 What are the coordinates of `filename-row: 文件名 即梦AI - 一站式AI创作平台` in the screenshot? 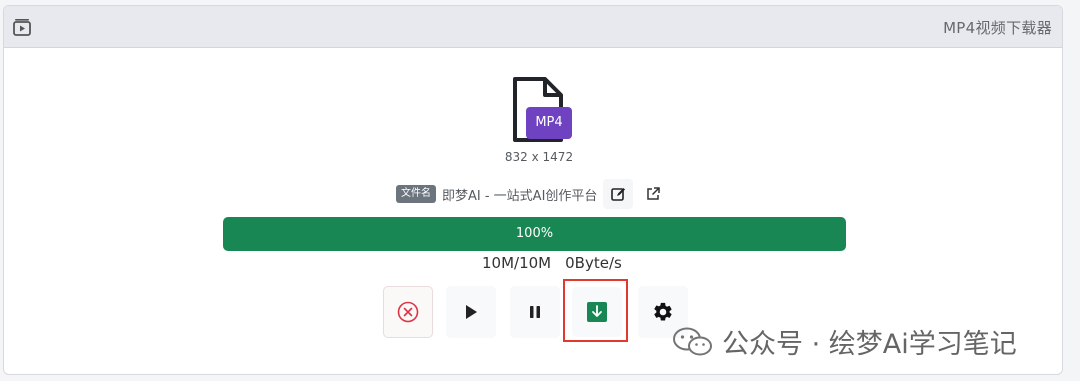 It's located at (530, 194).